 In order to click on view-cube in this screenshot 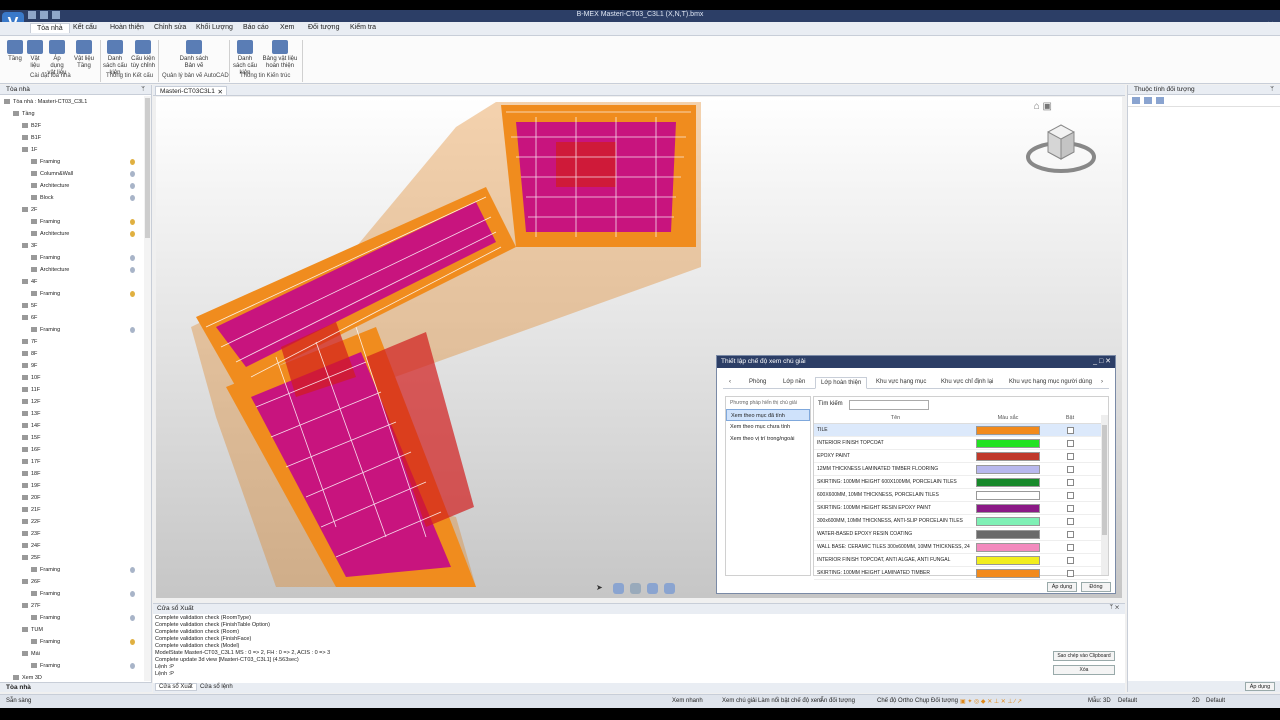, I will do `click(1061, 147)`.